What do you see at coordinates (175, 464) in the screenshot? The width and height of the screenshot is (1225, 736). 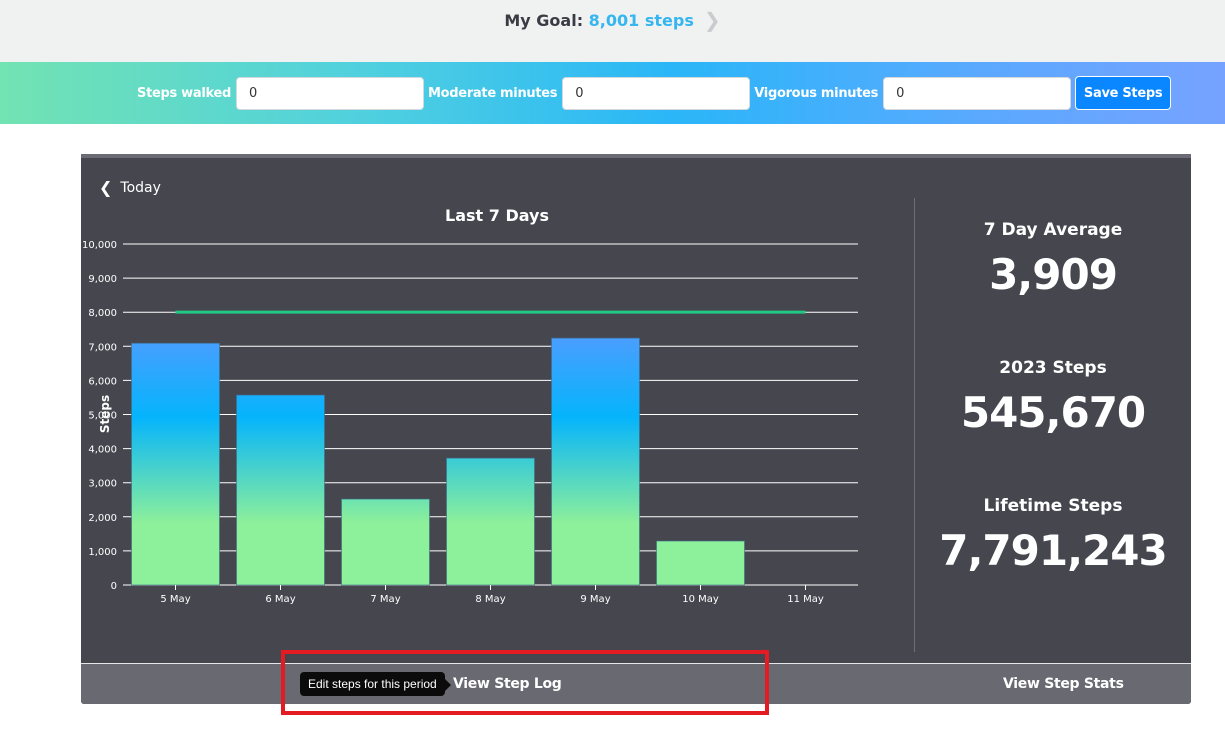 I see `bar-5-may` at bounding box center [175, 464].